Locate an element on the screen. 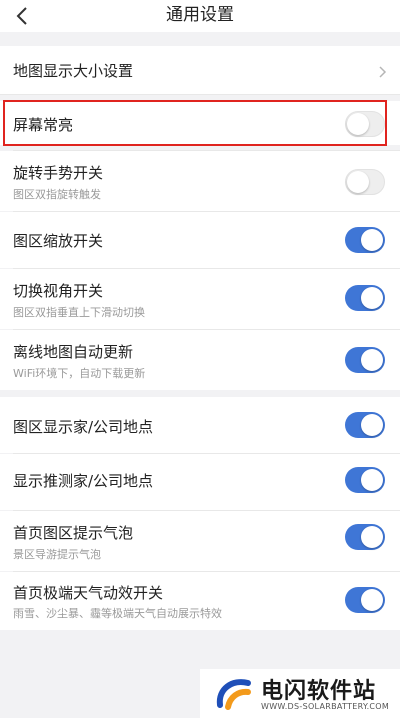  rotate-toggle is located at coordinates (365, 182).